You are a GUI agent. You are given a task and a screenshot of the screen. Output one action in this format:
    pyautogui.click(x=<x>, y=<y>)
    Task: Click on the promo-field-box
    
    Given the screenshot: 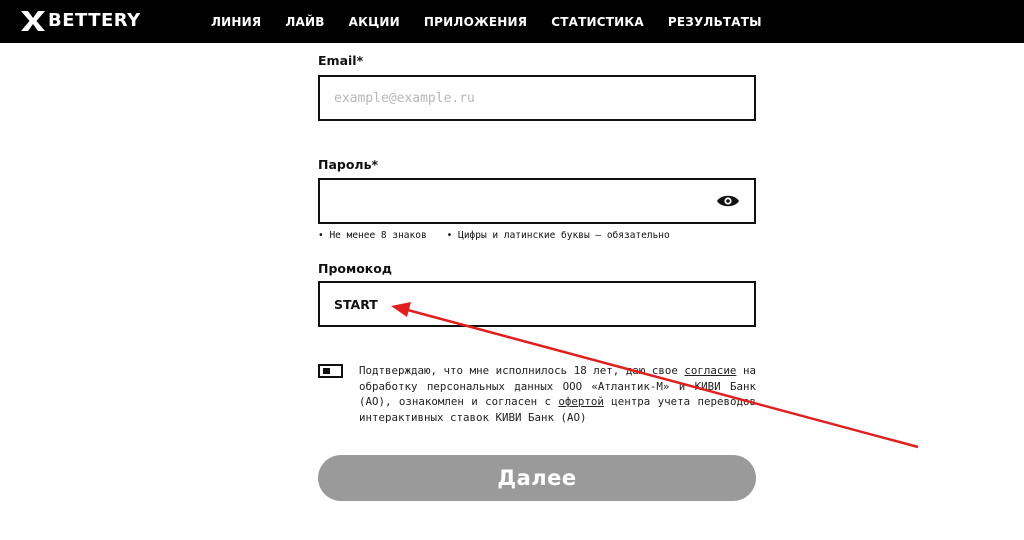 What is the action you would take?
    pyautogui.click(x=537, y=304)
    